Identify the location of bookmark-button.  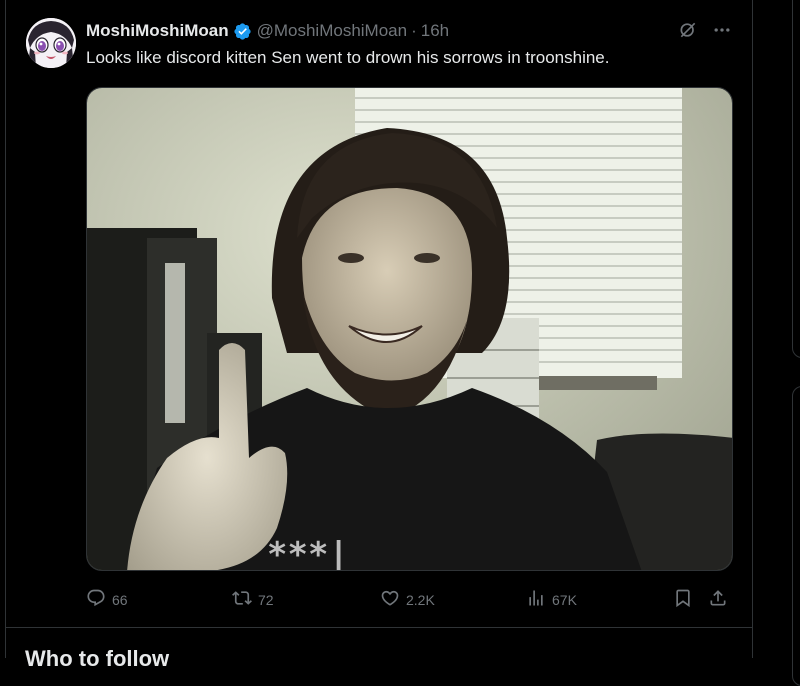
(683, 599).